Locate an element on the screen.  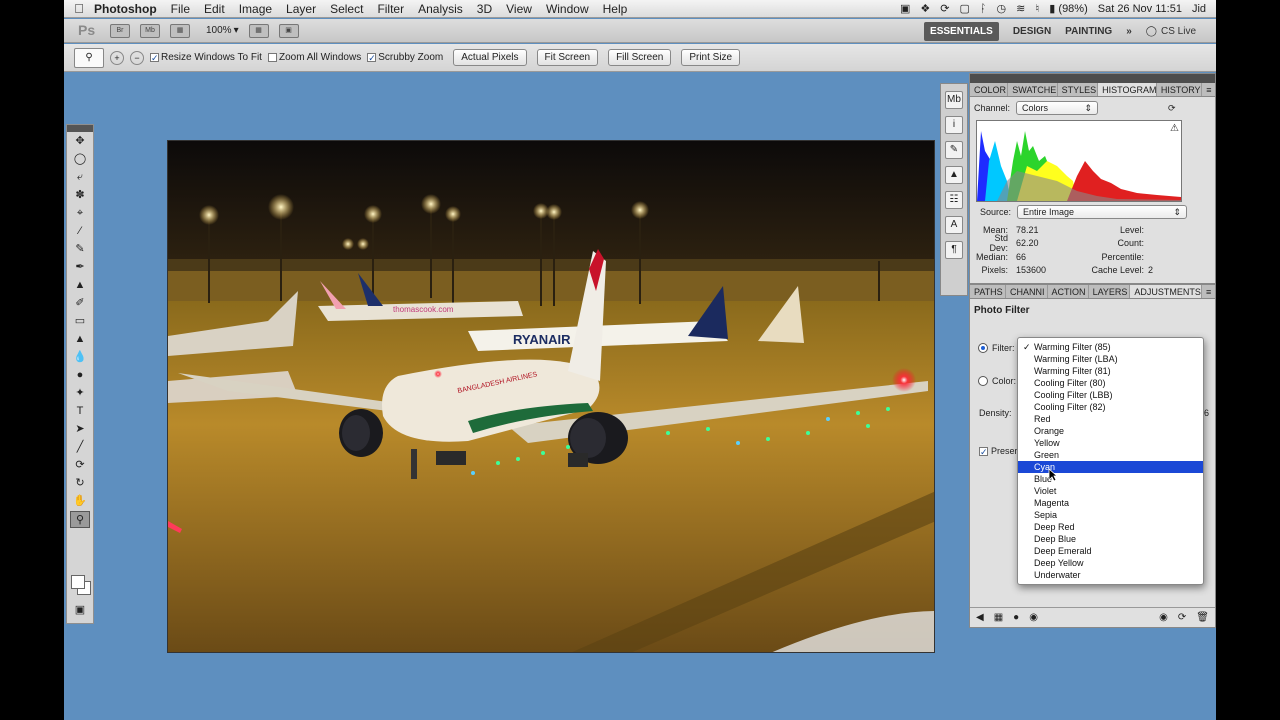
print-size-button: Print Size is located at coordinates (711, 57).